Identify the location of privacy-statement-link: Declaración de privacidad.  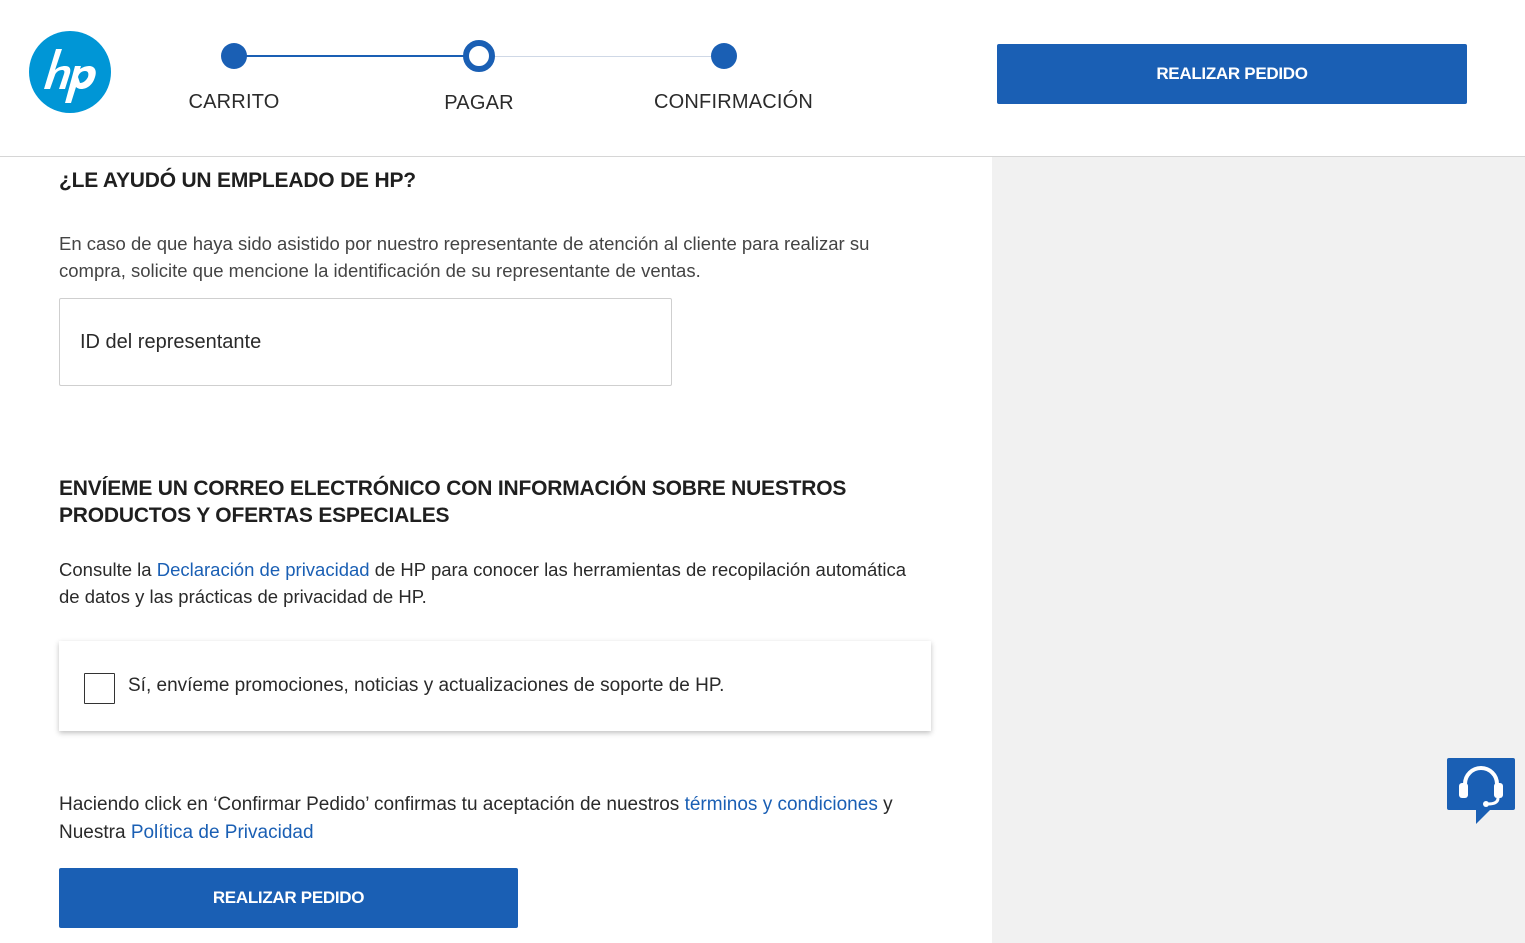
(263, 569).